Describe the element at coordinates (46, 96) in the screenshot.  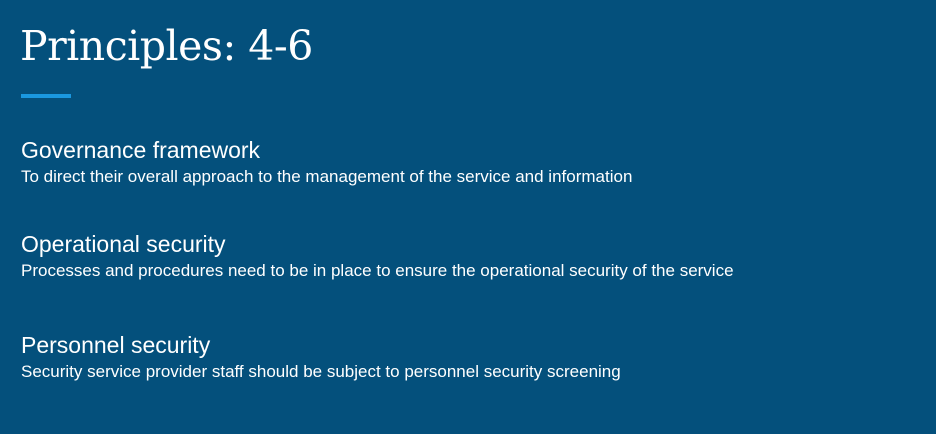
I see `title-underline-divider` at that location.